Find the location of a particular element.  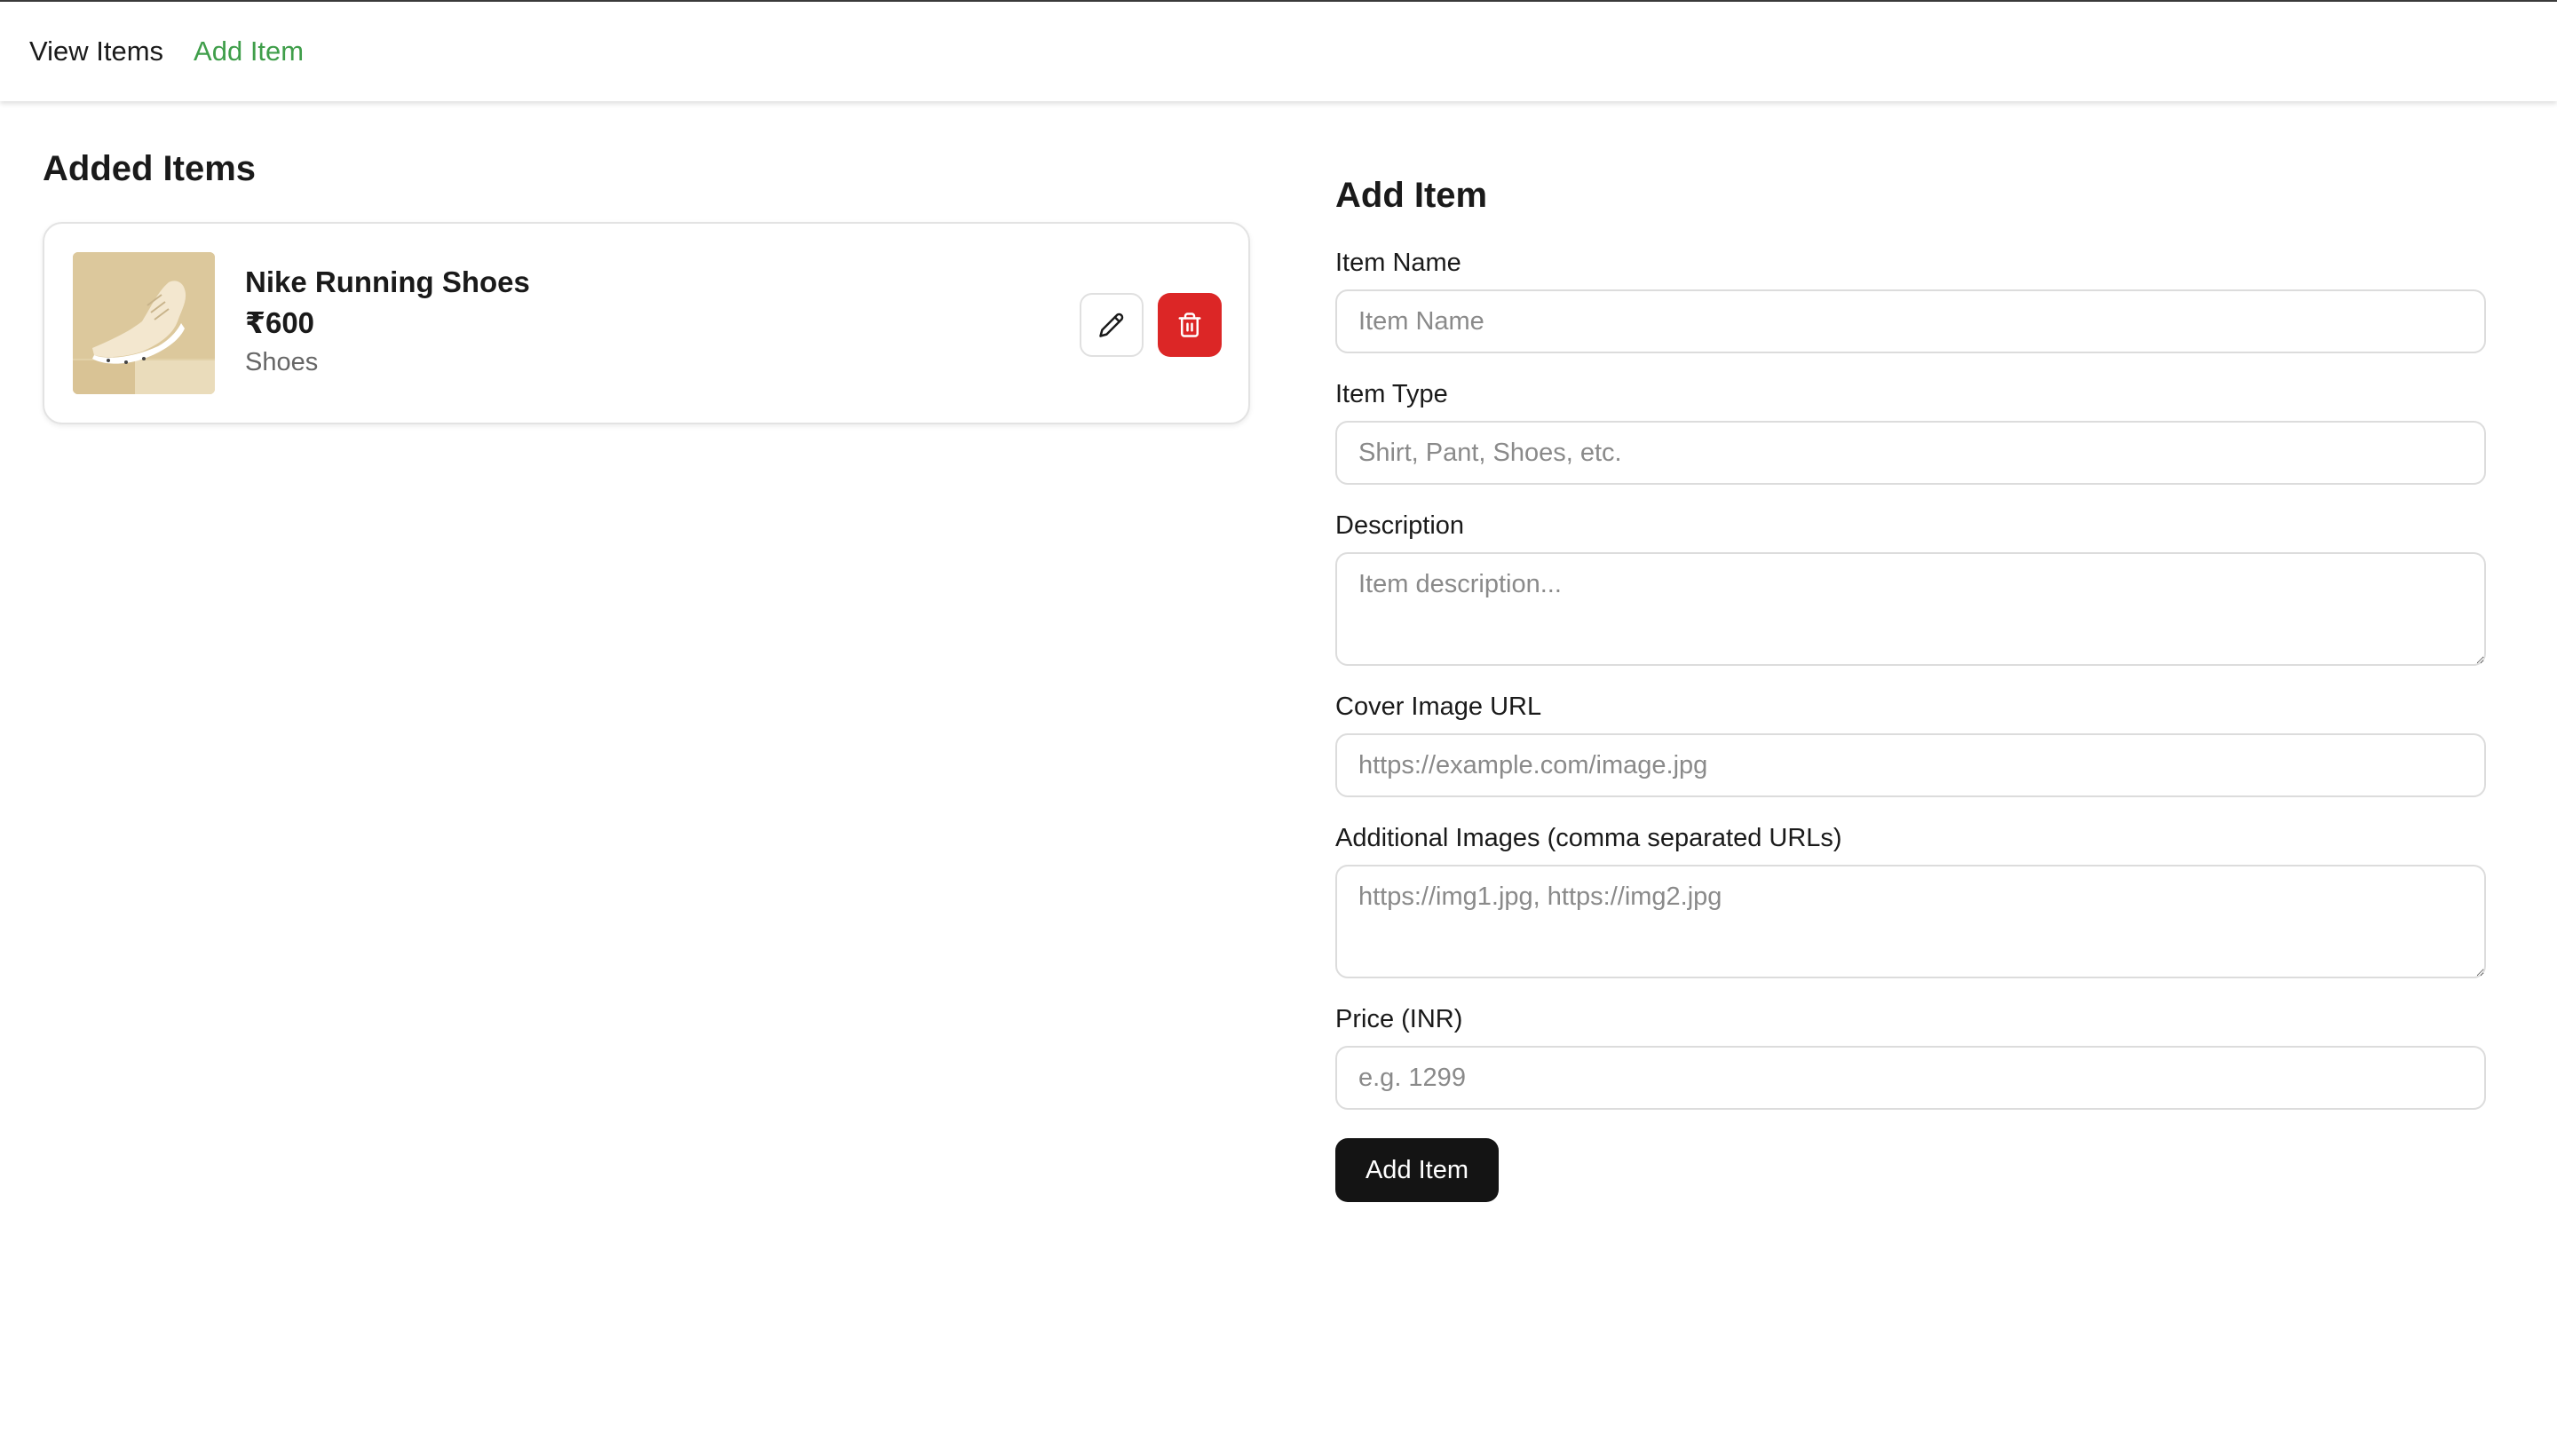

delete-item-button is located at coordinates (1190, 325).